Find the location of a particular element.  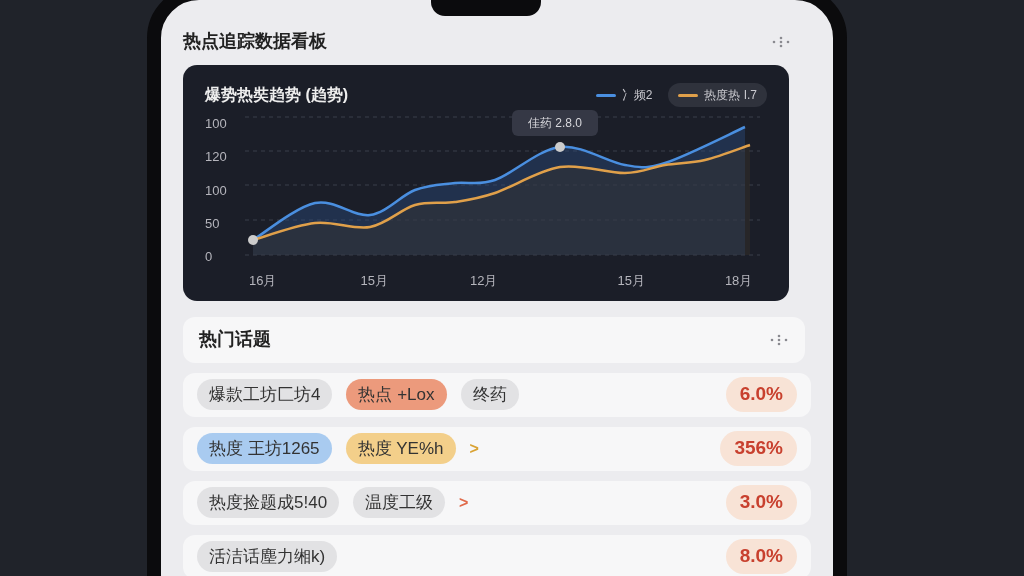

topic-tag: 热点 +Lox is located at coordinates (396, 394).